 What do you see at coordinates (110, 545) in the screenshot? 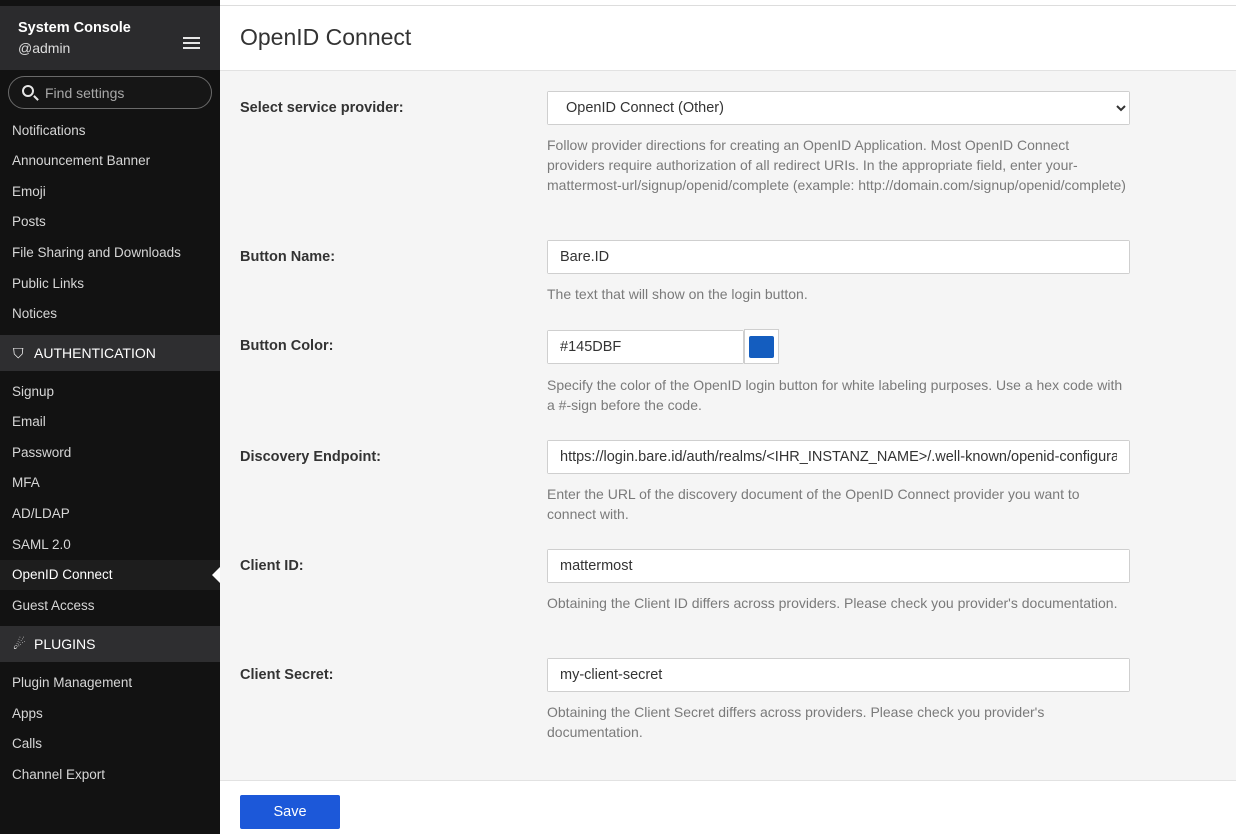
I see `sidebar-item-saml: SAML 2.0` at bounding box center [110, 545].